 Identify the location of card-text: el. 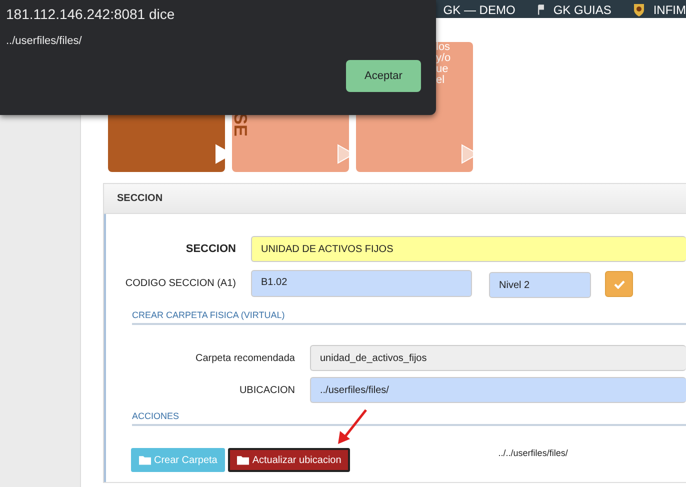
(441, 80).